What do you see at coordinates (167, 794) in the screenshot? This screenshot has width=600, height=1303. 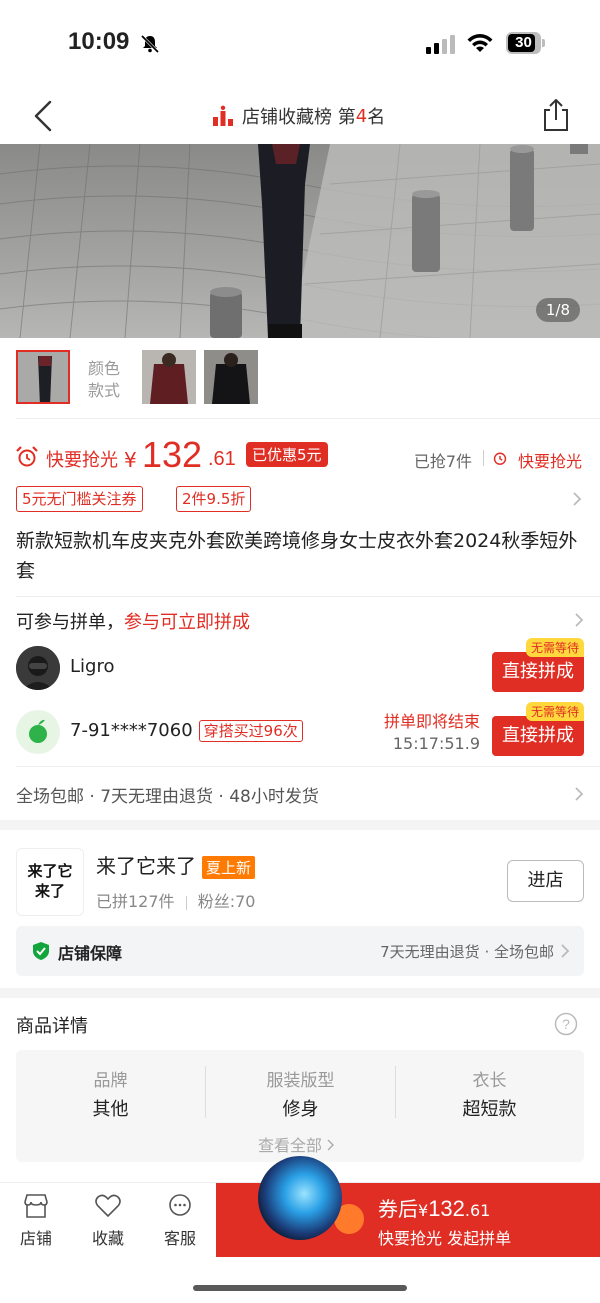 I see `service-list: 全场包邮 · 7天无理由退货 · 48小时发货` at bounding box center [167, 794].